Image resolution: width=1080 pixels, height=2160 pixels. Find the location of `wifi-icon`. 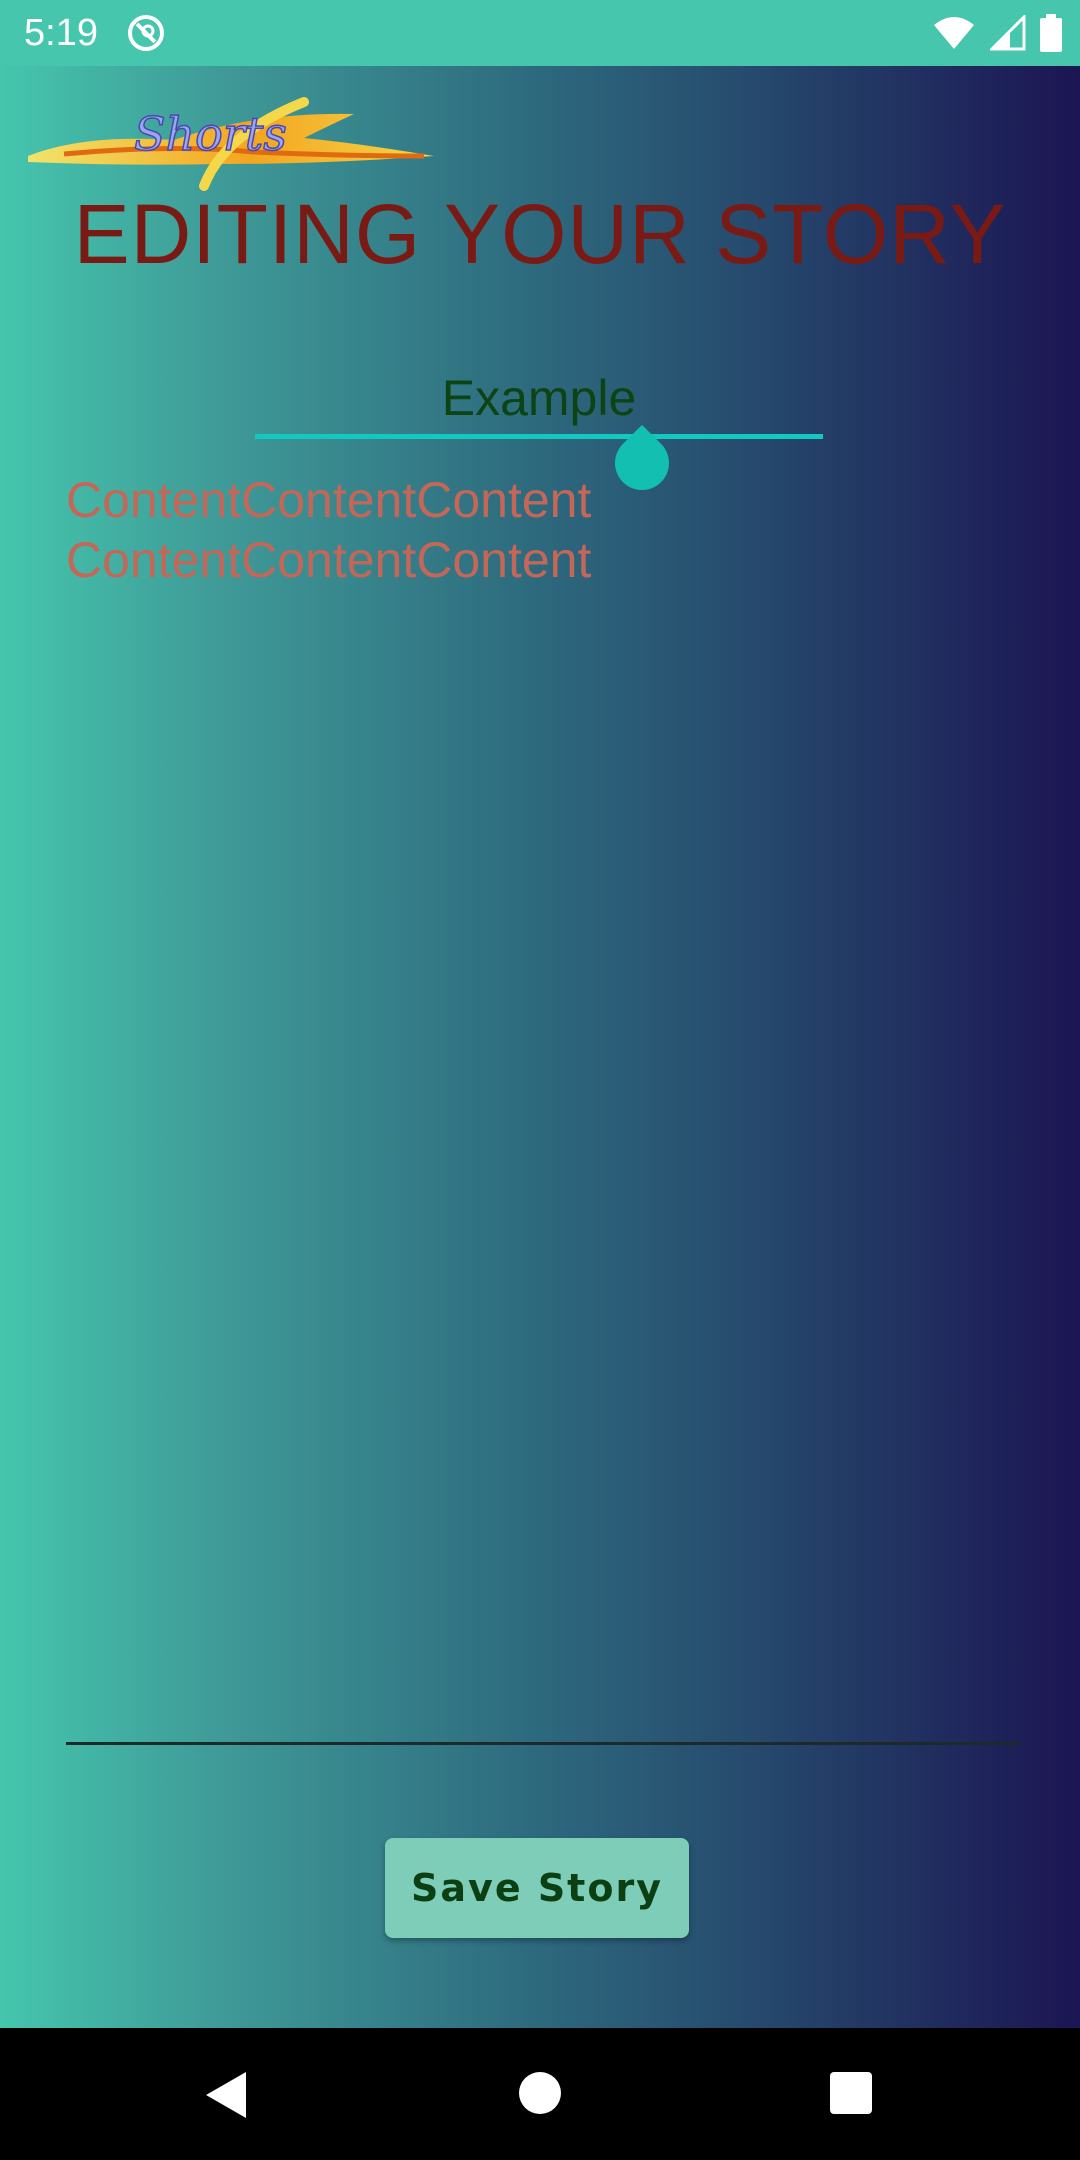

wifi-icon is located at coordinates (954, 33).